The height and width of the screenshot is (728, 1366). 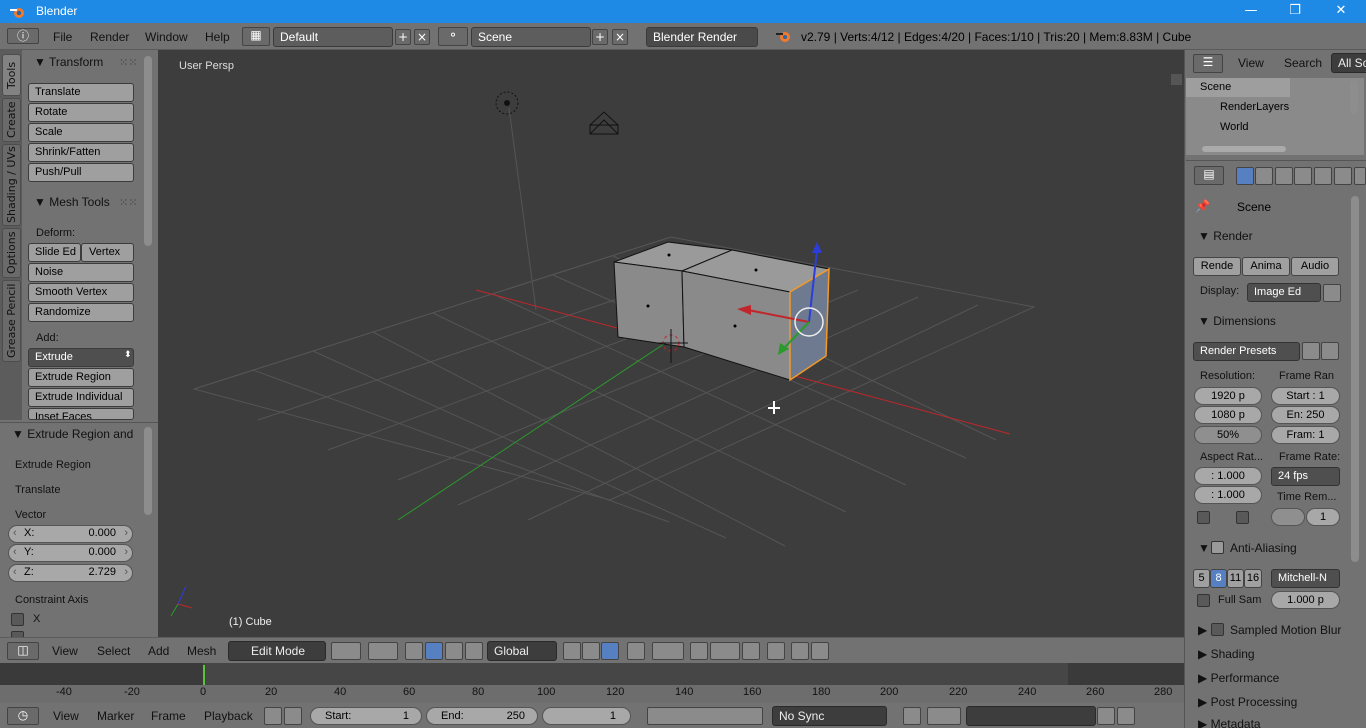 What do you see at coordinates (81, 112) in the screenshot?
I see `rotate-button: Rotate` at bounding box center [81, 112].